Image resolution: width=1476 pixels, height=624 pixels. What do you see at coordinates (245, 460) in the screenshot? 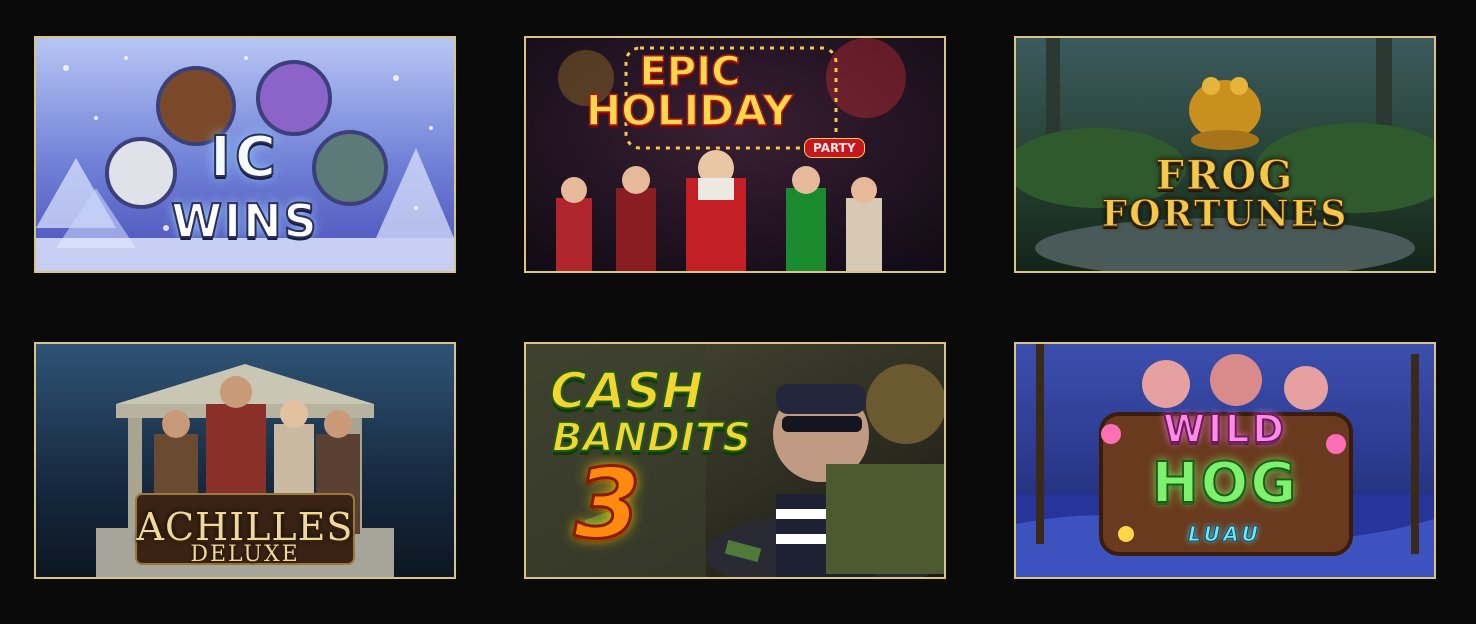
I see `game-tile-achilles-deluxe: ACHILLES DELUXE` at bounding box center [245, 460].